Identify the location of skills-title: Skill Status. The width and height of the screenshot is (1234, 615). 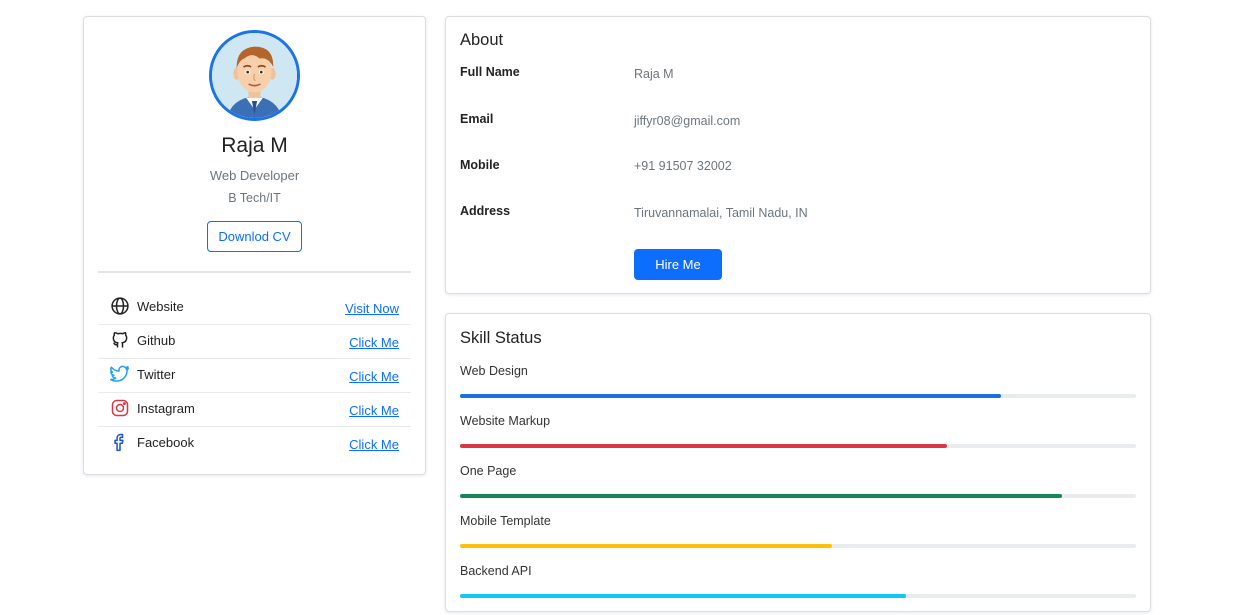
(501, 338).